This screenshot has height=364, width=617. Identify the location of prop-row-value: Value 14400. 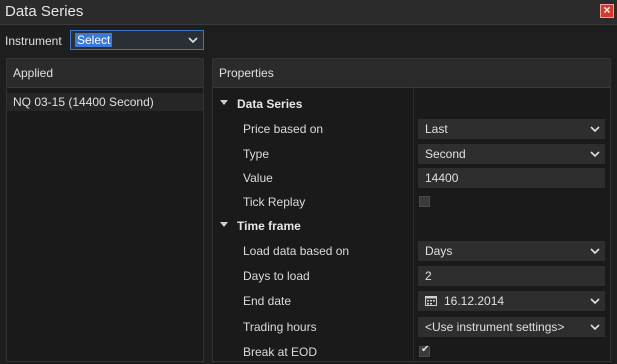
(411, 178).